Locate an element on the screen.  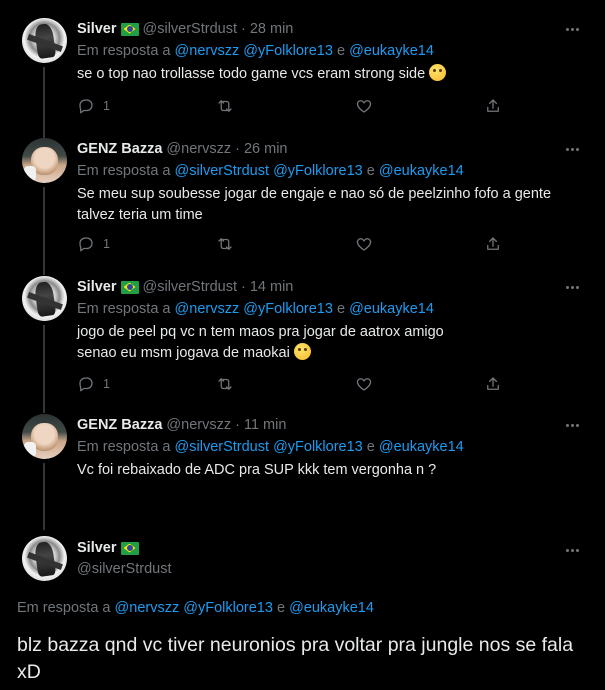
timestamp: 26 min is located at coordinates (266, 149).